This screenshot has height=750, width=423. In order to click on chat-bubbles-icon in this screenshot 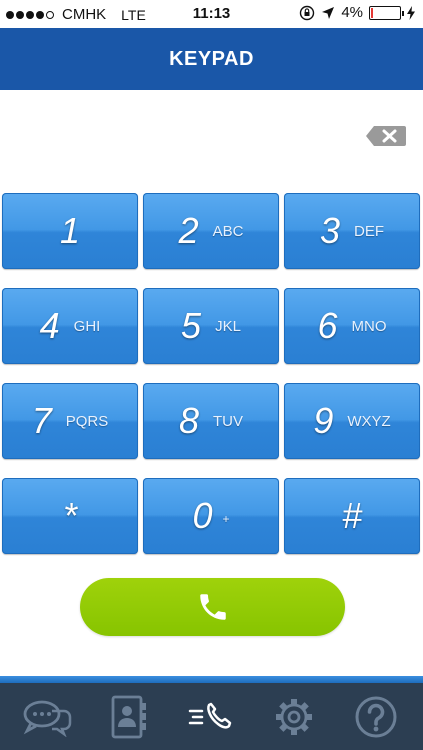, I will do `click(47, 718)`.